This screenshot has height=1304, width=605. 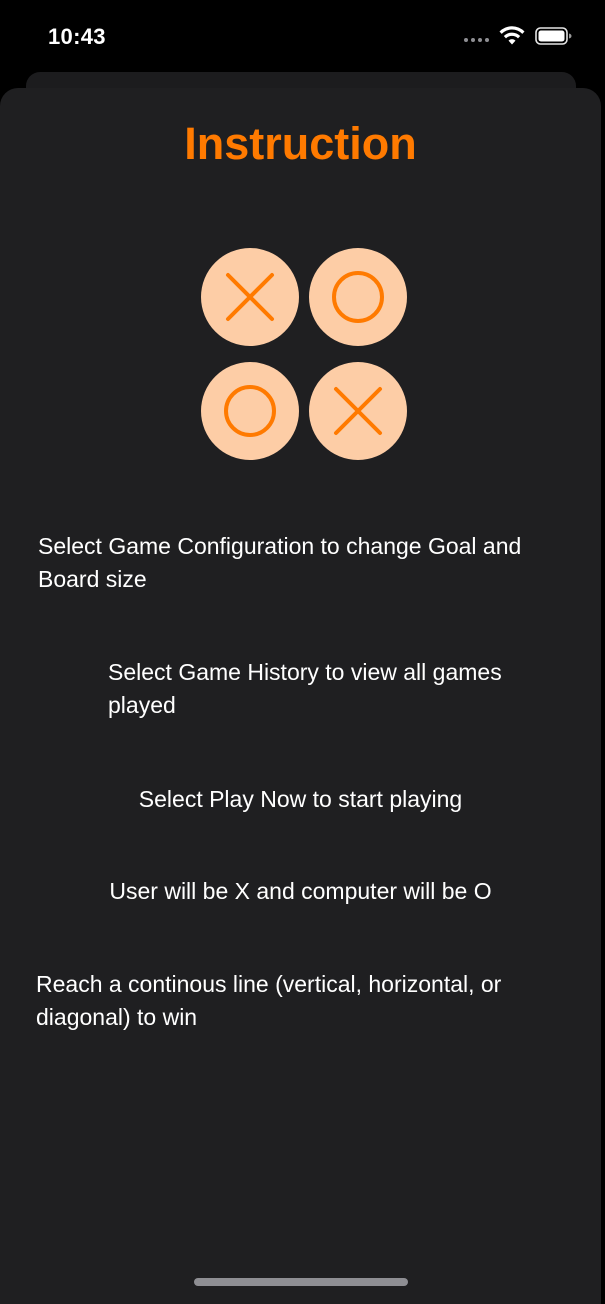 I want to click on battery-icon, so click(x=553, y=36).